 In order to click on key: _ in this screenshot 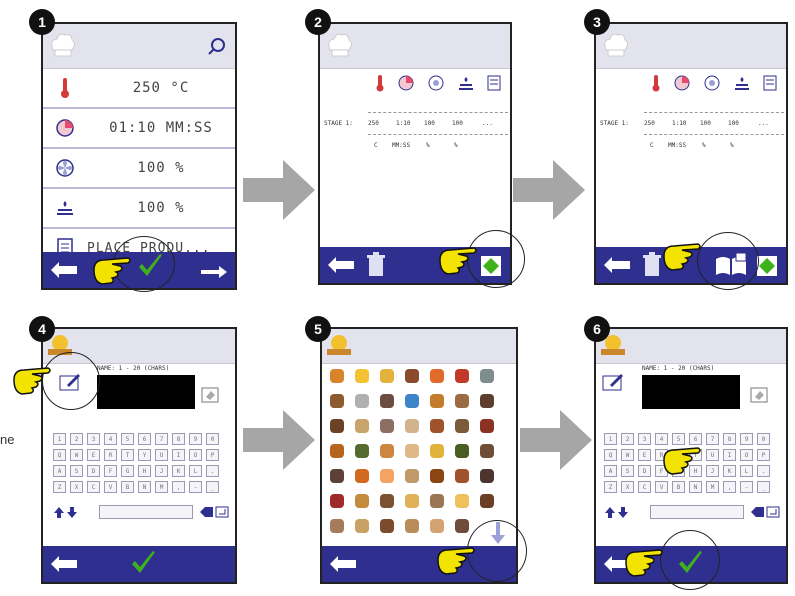, I will do `click(212, 487)`.